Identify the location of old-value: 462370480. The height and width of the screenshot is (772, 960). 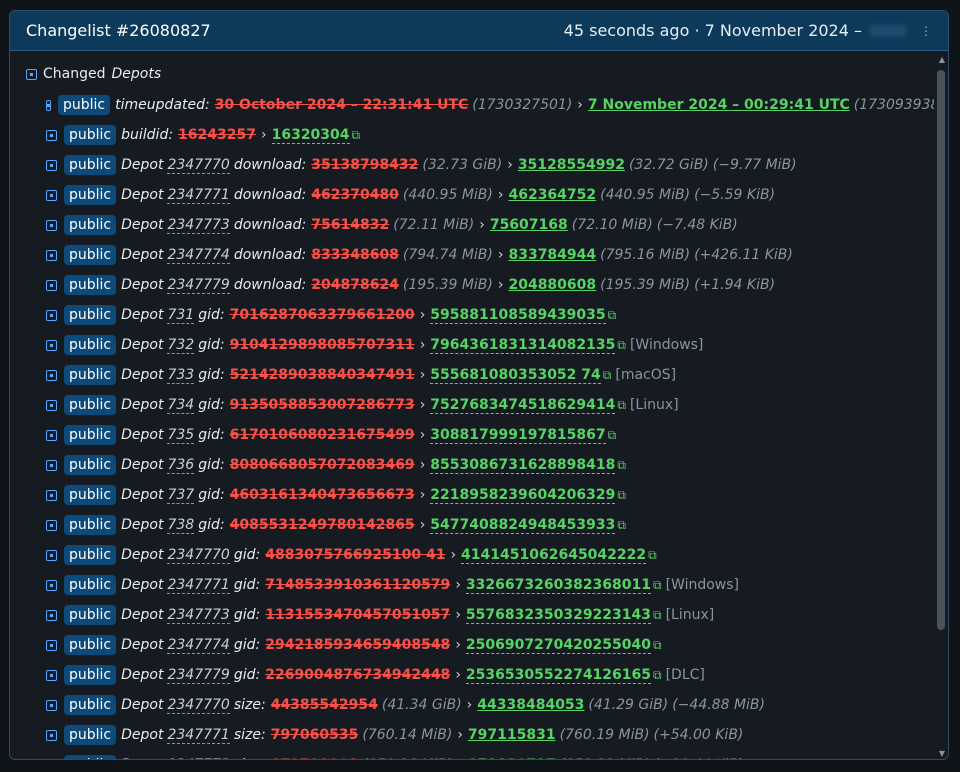
(355, 195).